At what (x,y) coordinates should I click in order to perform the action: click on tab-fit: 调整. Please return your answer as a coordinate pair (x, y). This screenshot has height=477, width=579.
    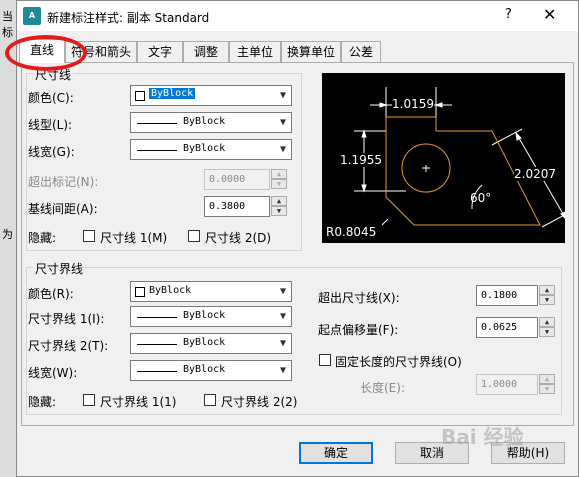
    Looking at the image, I should click on (206, 51).